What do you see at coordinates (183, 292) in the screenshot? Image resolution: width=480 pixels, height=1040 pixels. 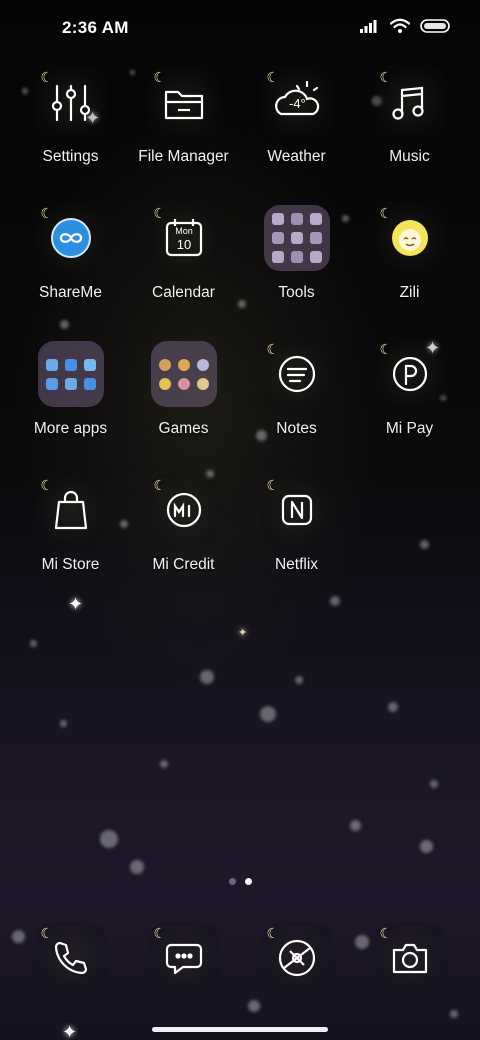 I see `app-label: Calendar` at bounding box center [183, 292].